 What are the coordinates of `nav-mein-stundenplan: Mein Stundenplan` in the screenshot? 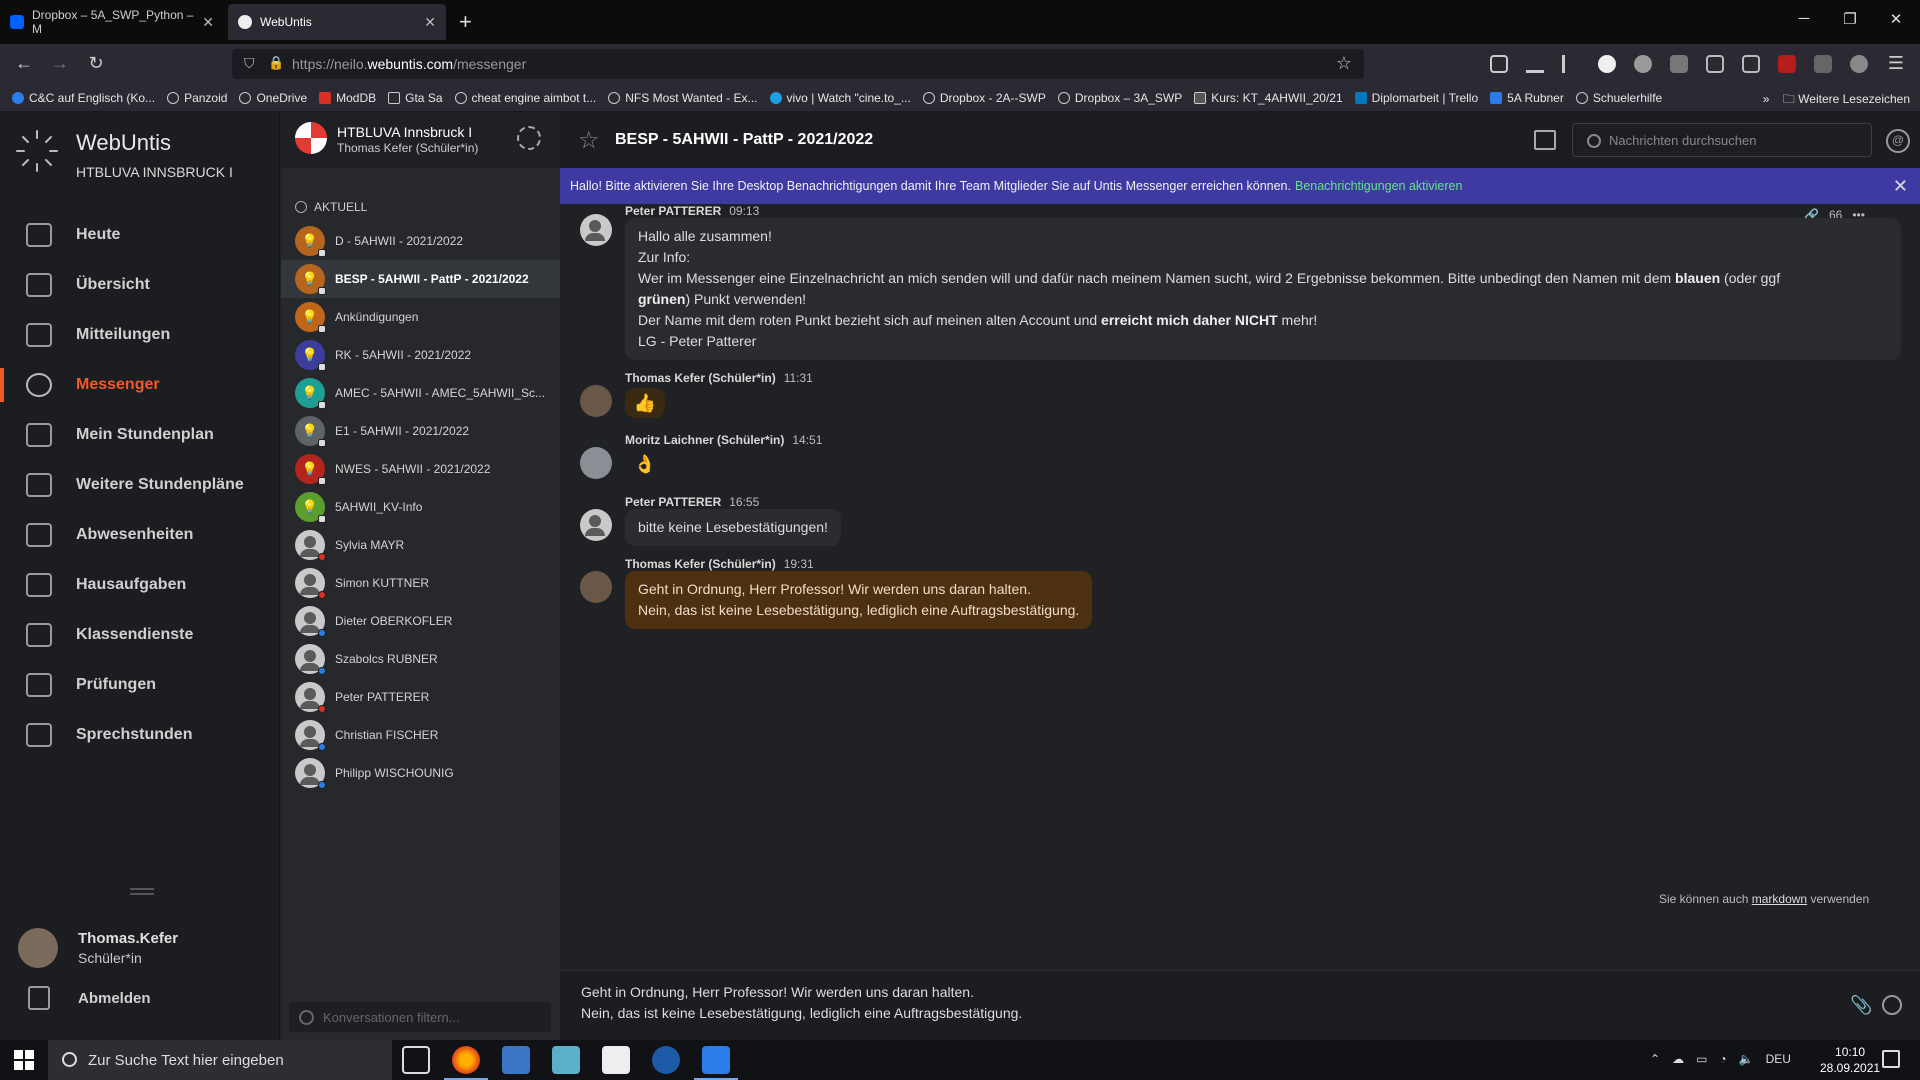 It's located at (140, 435).